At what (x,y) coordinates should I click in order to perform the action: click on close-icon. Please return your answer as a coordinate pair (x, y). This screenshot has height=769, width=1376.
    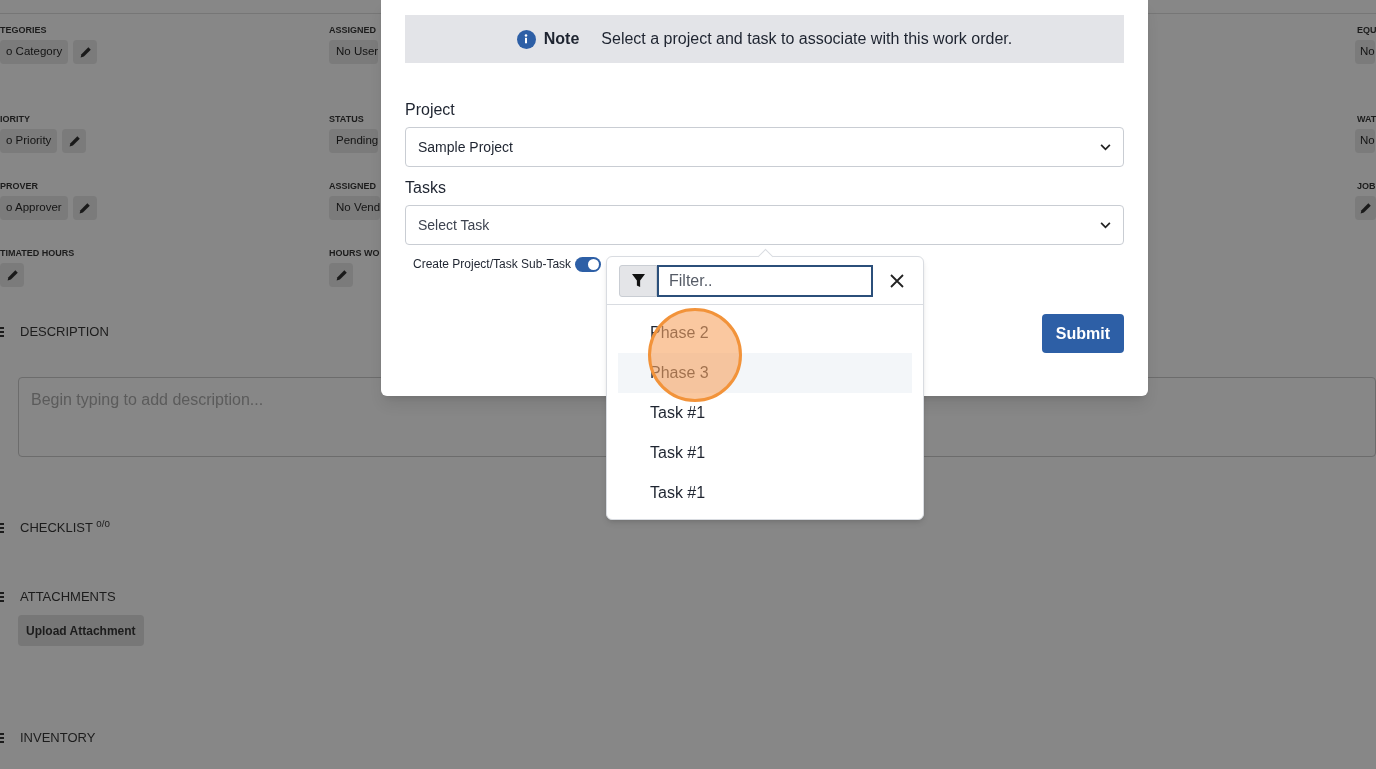
    Looking at the image, I should click on (897, 280).